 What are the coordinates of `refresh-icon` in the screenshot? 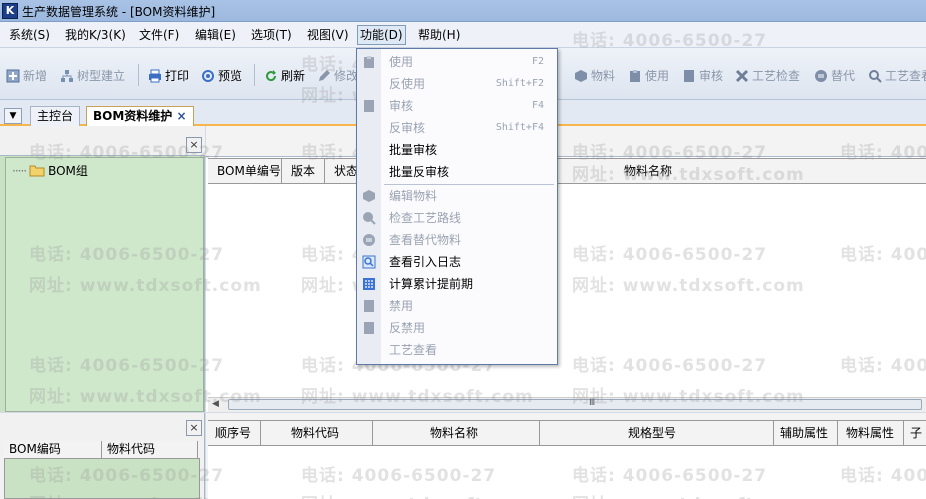 It's located at (271, 76).